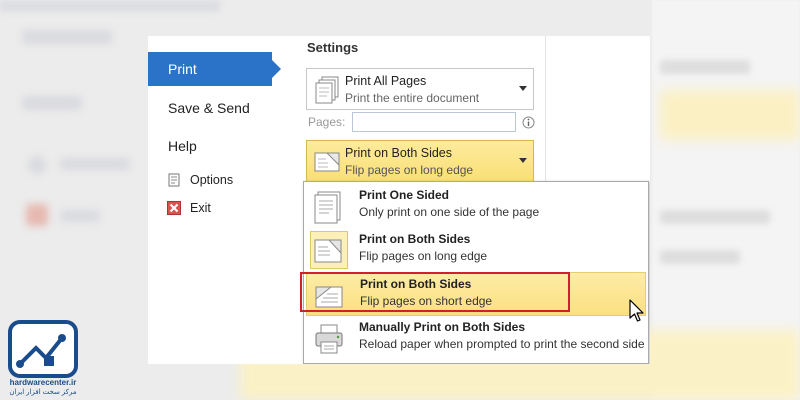  Describe the element at coordinates (327, 122) in the screenshot. I see `pages-label: Pages:` at that location.